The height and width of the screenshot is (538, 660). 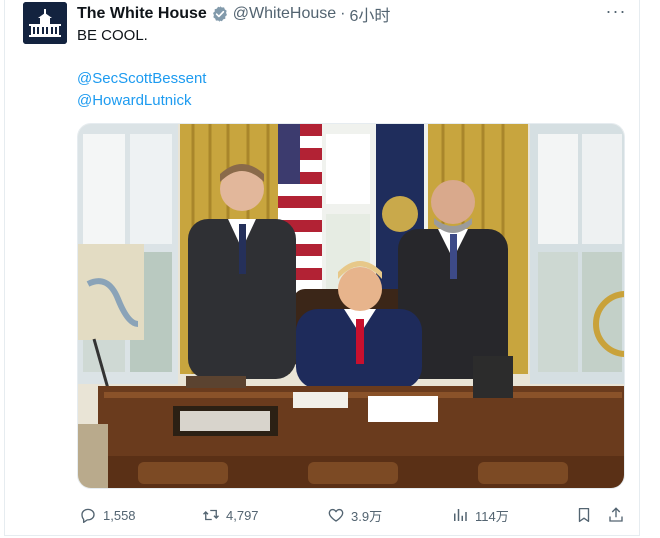 I want to click on retweet-icon, so click(x=211, y=515).